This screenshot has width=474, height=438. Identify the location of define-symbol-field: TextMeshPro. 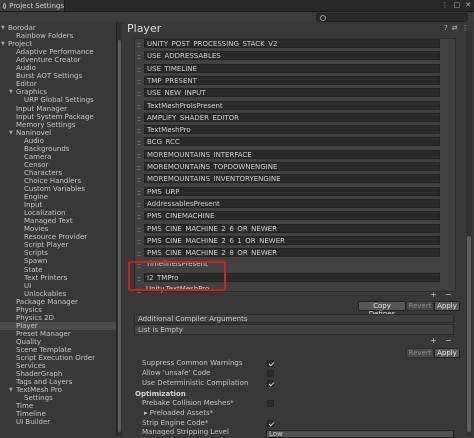
(292, 130).